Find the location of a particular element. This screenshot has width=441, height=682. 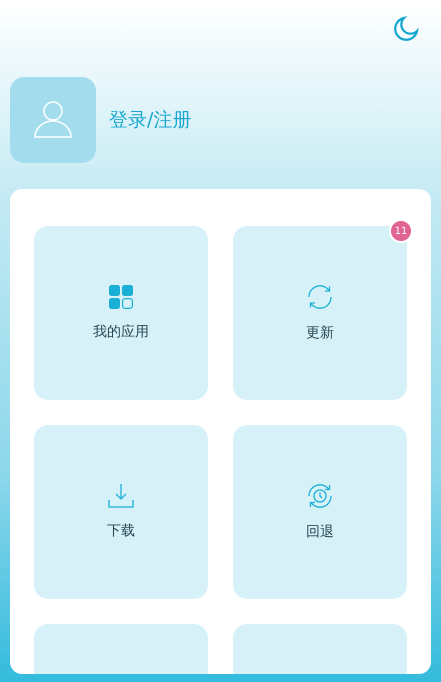

tile-label: 更新 is located at coordinates (320, 333).